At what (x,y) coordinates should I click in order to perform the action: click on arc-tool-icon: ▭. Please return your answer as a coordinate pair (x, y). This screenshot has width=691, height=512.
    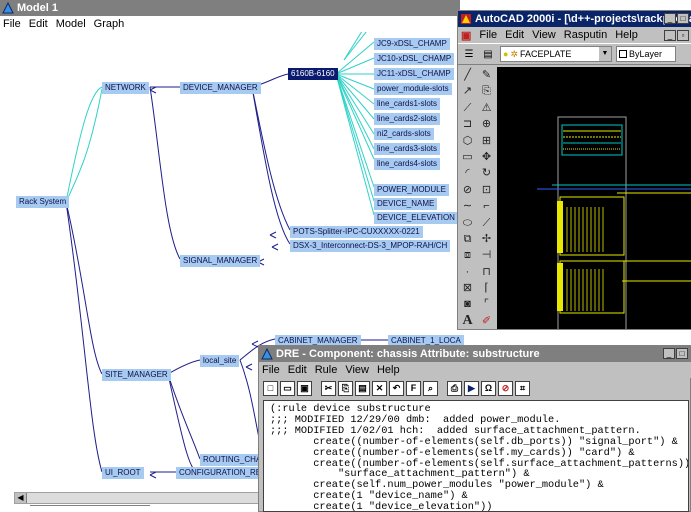
    Looking at the image, I should click on (467, 157).